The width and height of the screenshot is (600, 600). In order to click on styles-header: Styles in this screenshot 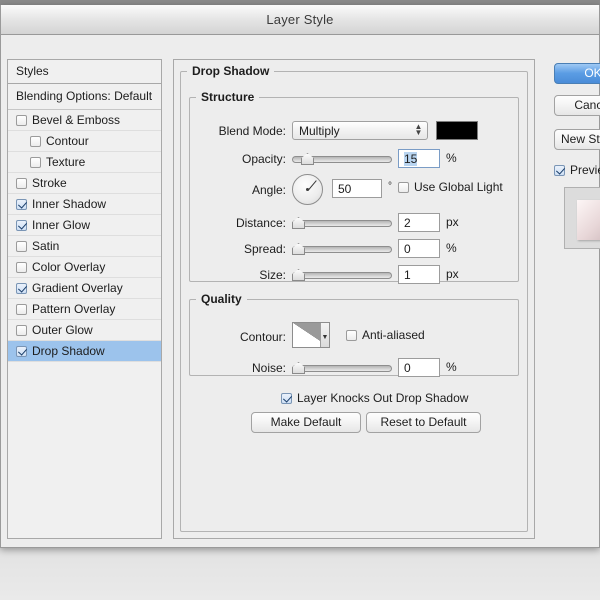, I will do `click(84, 72)`.